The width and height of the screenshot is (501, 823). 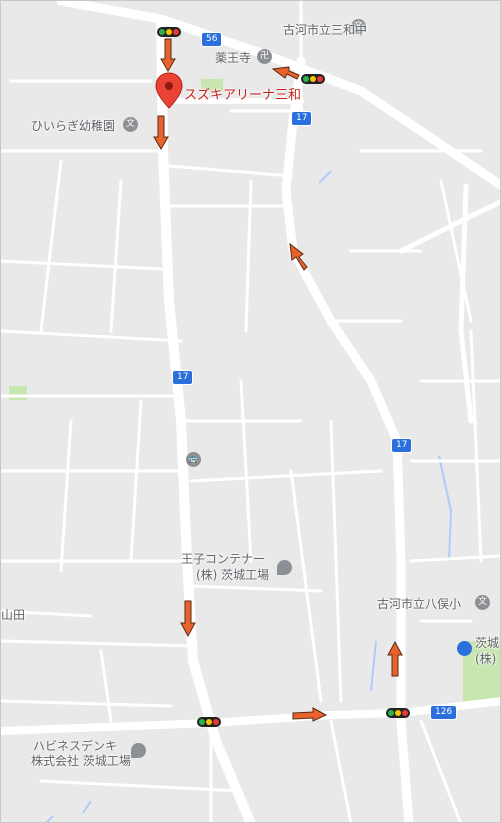 I want to click on label-yamada: 山田, so click(x=13, y=615).